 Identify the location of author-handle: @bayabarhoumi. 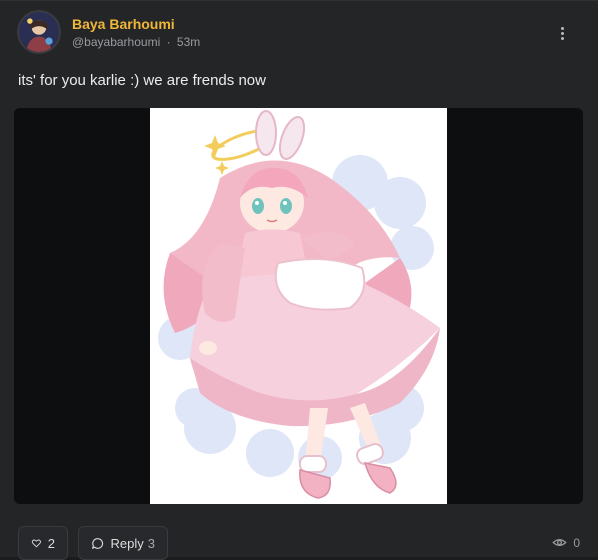
(116, 42).